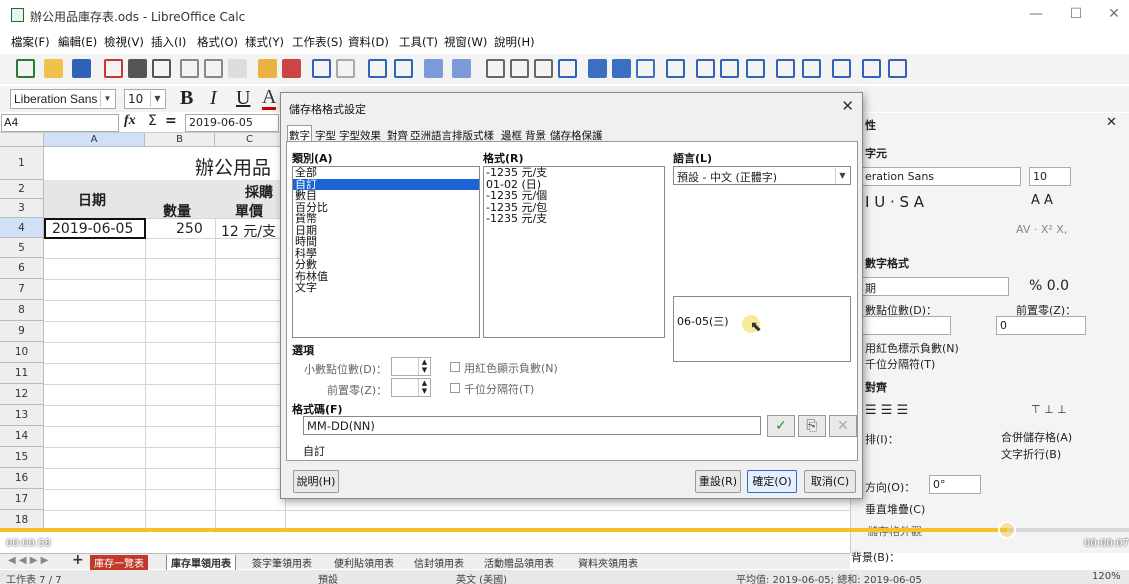 Image resolution: width=1129 pixels, height=584 pixels. Describe the element at coordinates (386, 196) in the screenshot. I see `category-item: 數目` at that location.